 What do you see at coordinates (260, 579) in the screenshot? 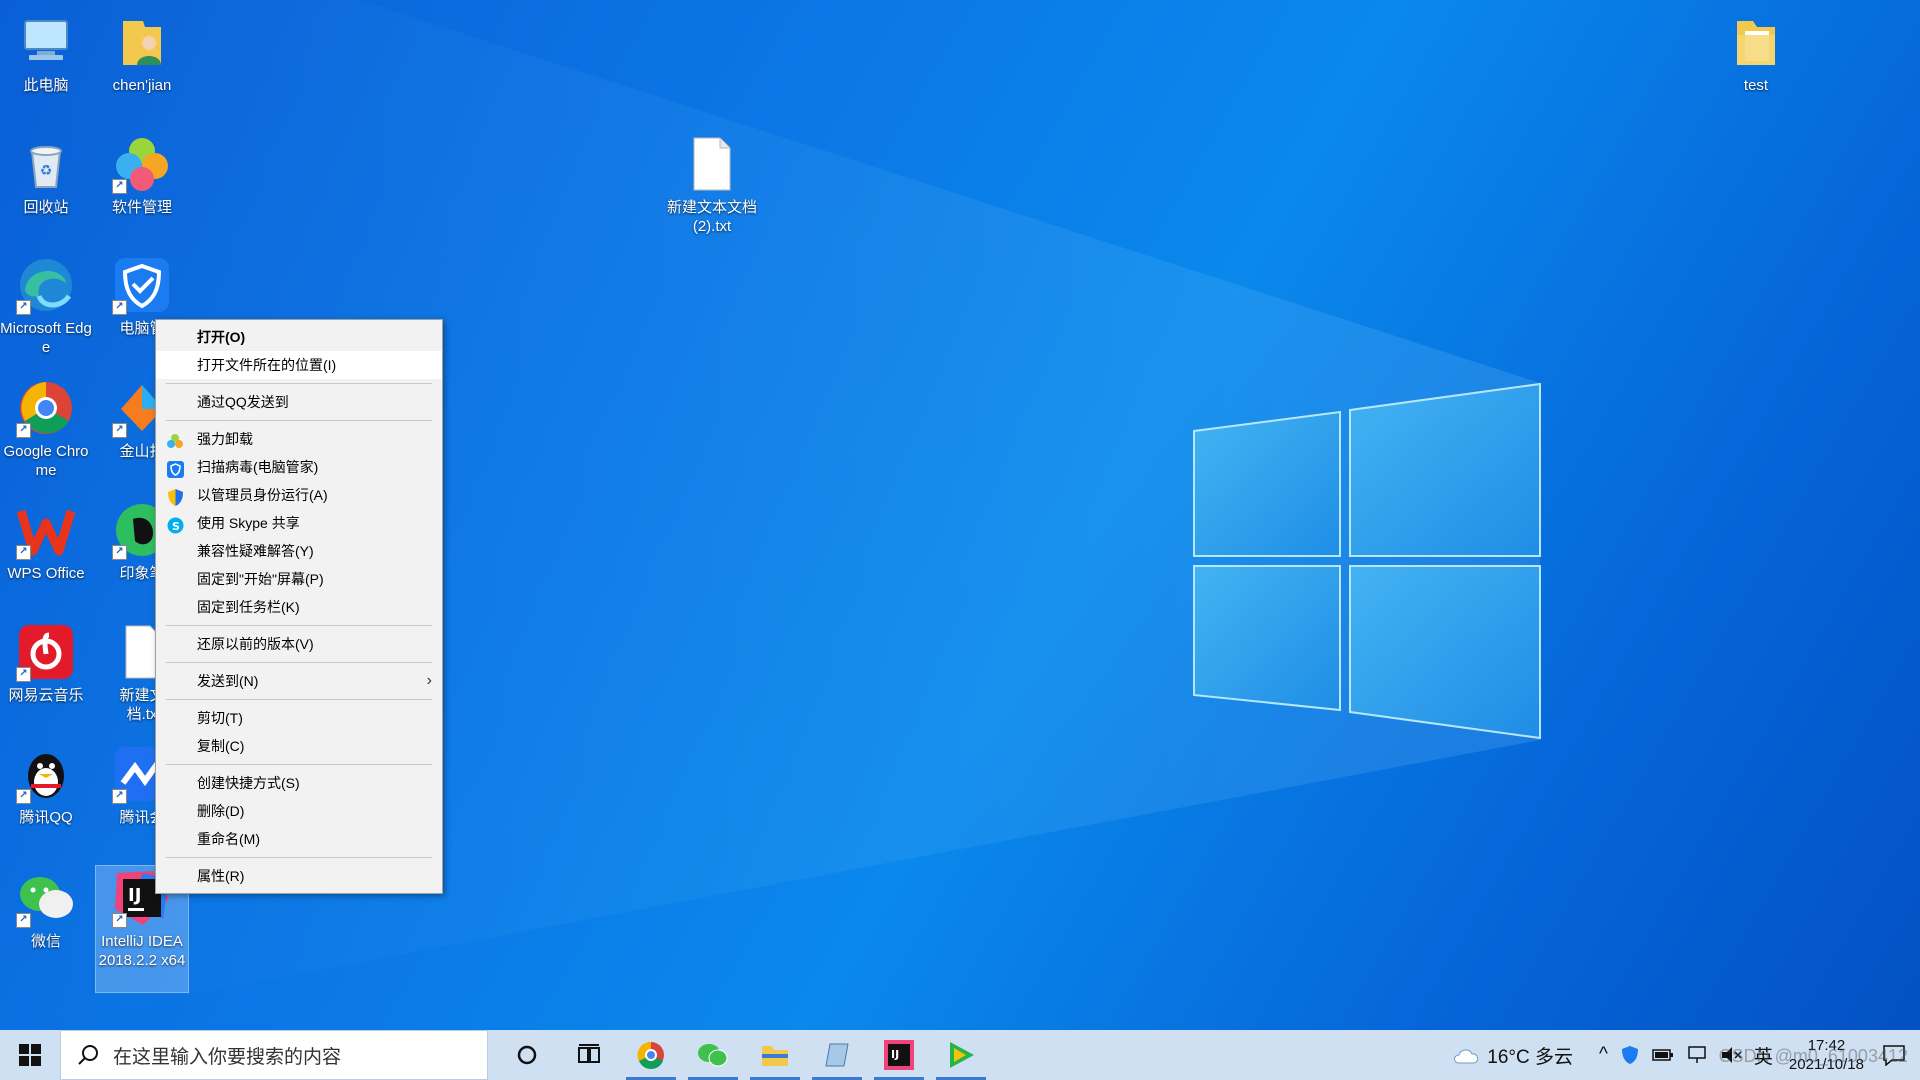
I see `menu-item-label: 固定到"开始"屏幕(P)` at bounding box center [260, 579].